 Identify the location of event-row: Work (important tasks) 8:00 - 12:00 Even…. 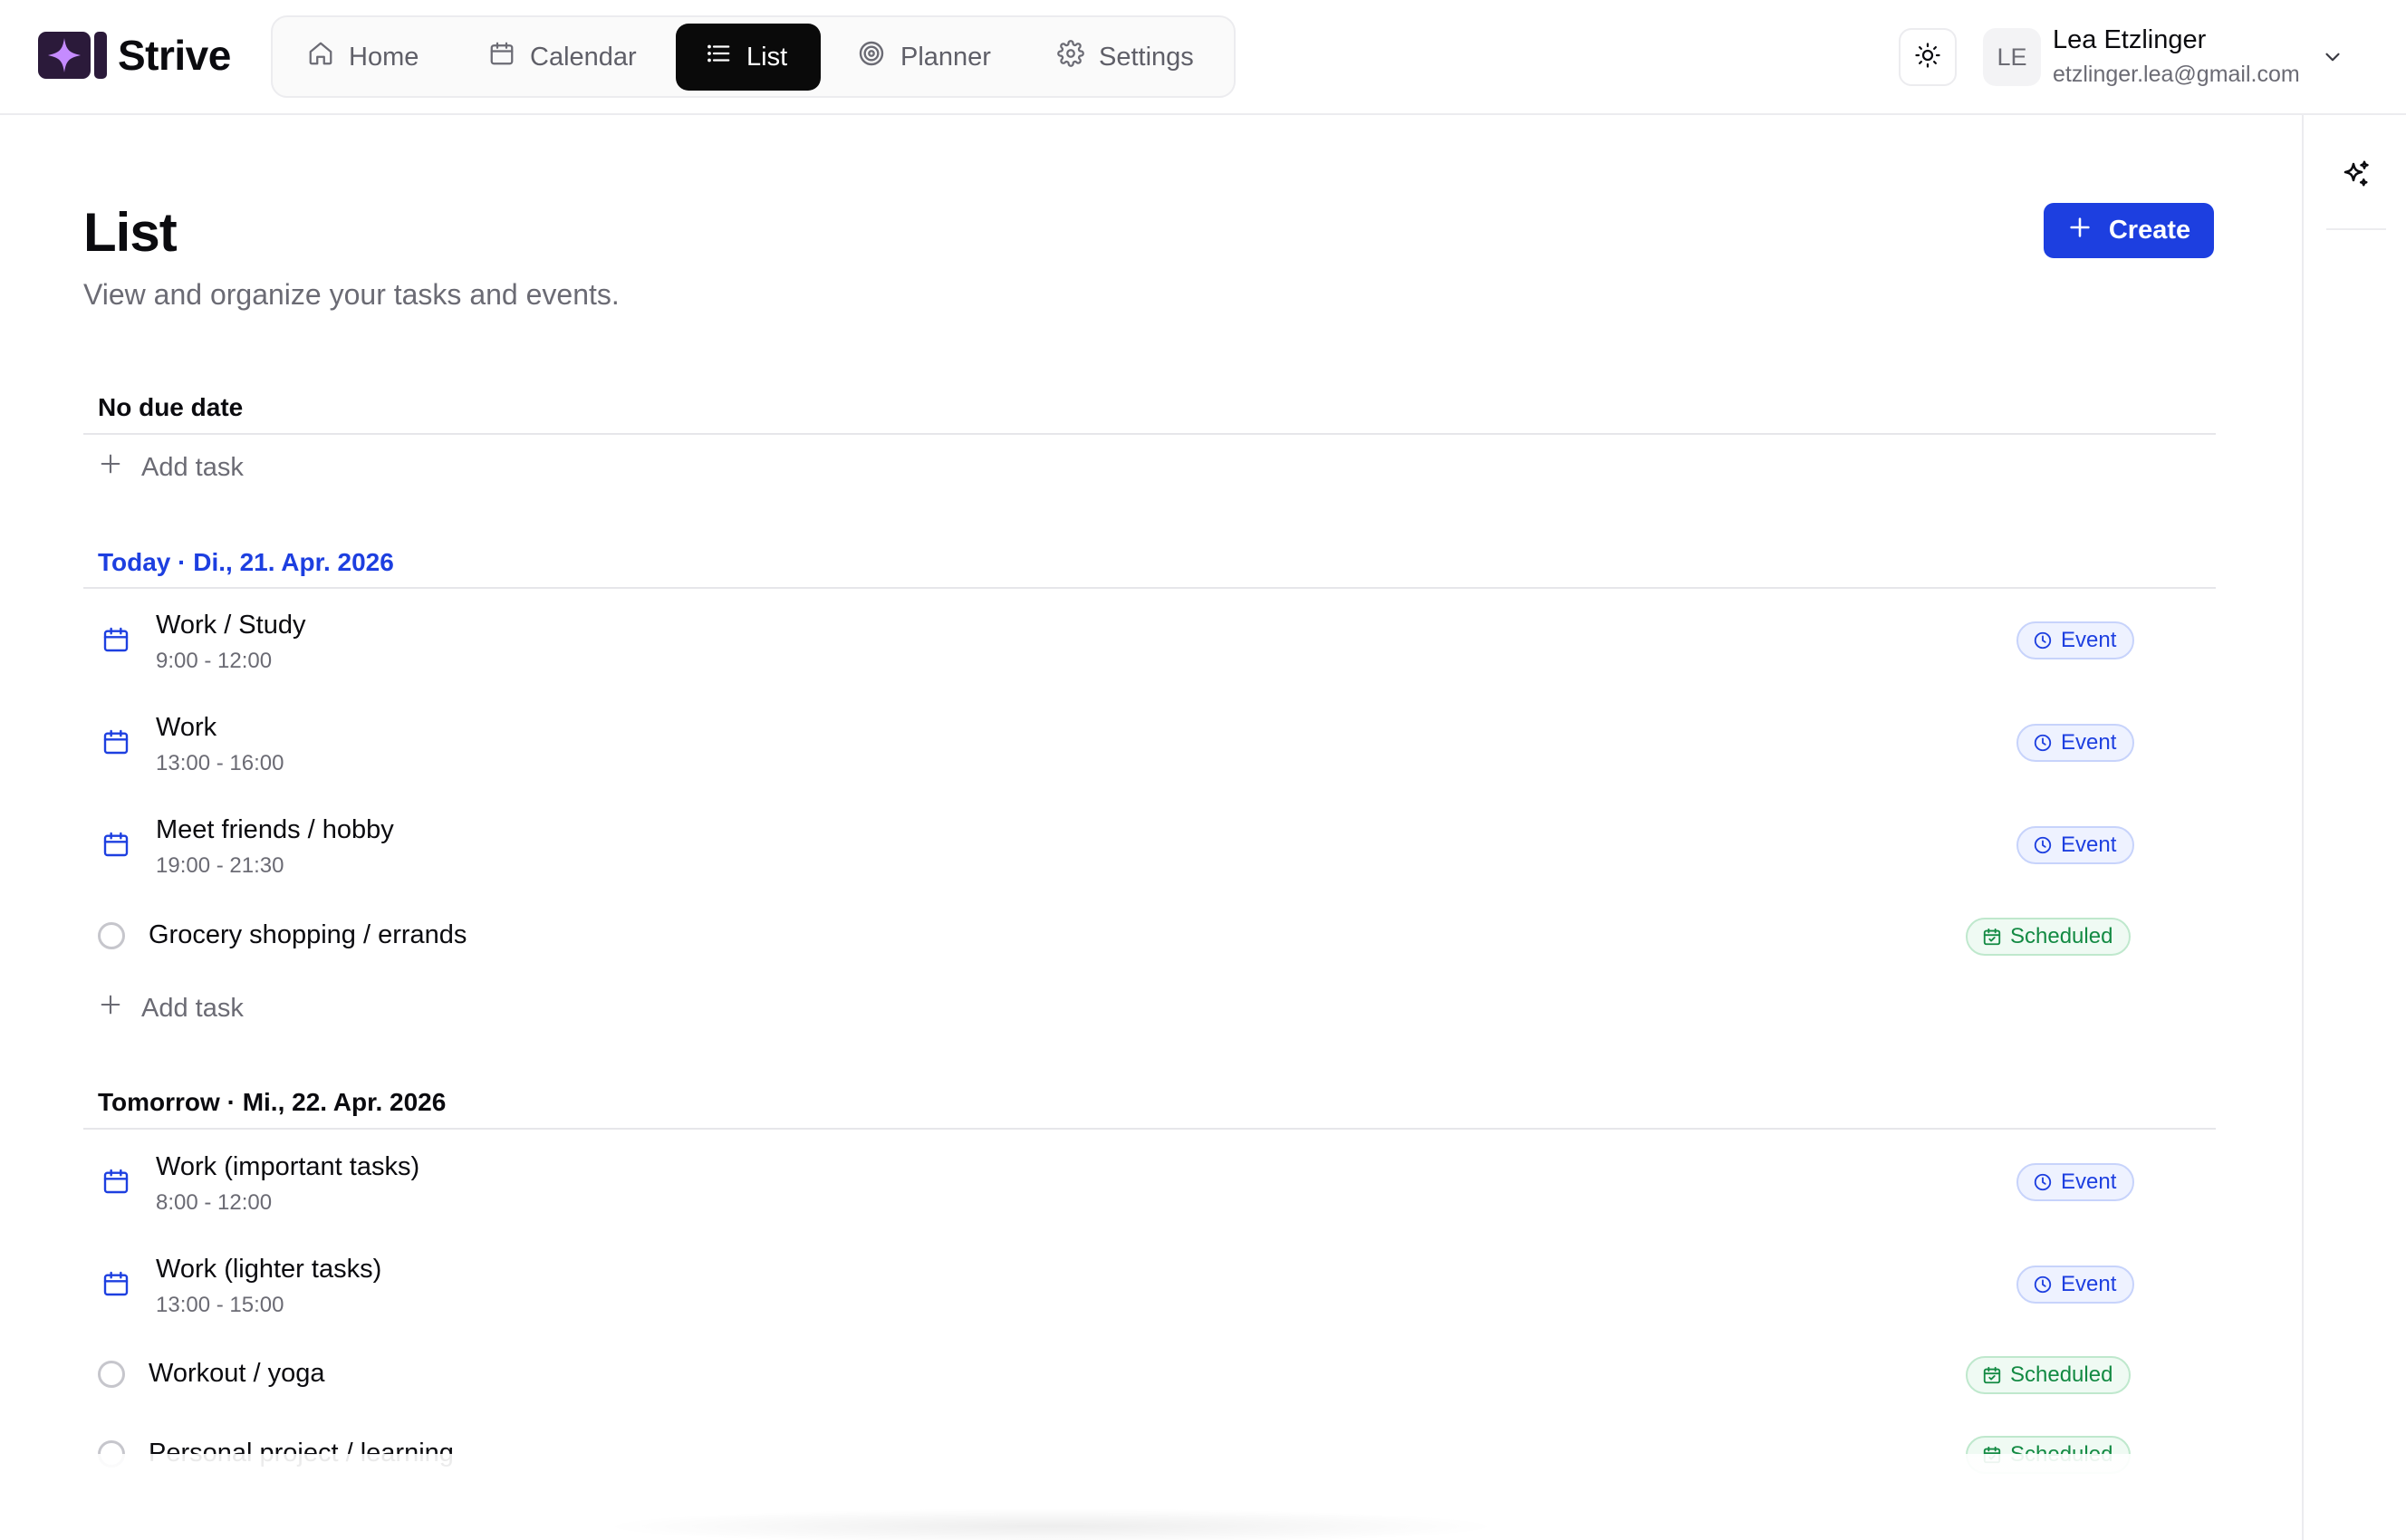
(1110, 1195).